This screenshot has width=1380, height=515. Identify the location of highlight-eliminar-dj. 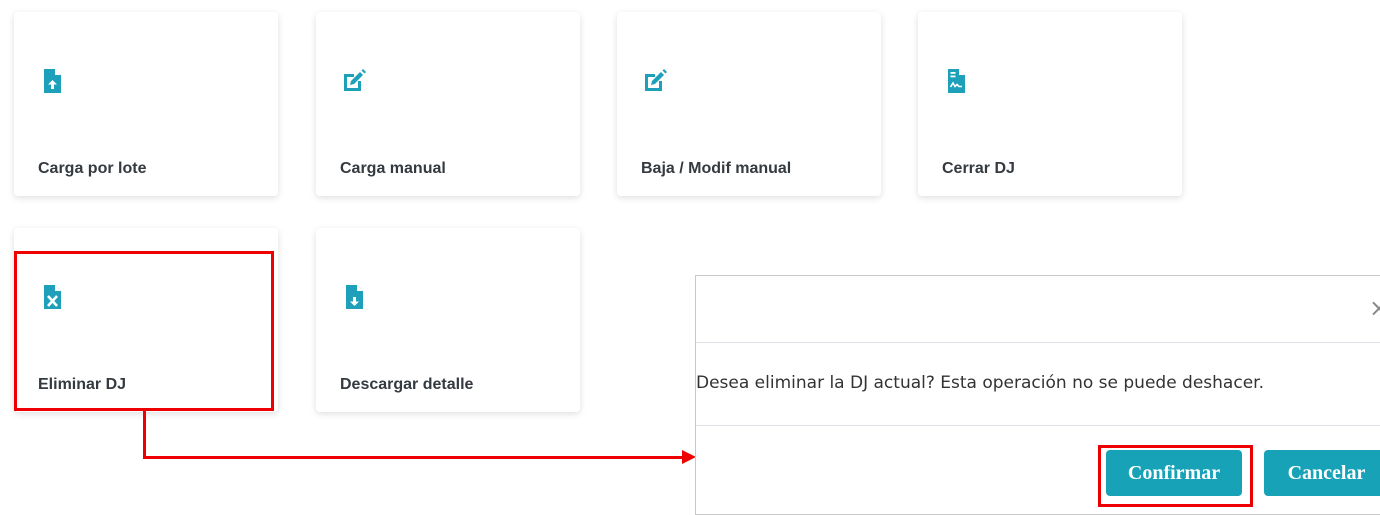
(144, 331).